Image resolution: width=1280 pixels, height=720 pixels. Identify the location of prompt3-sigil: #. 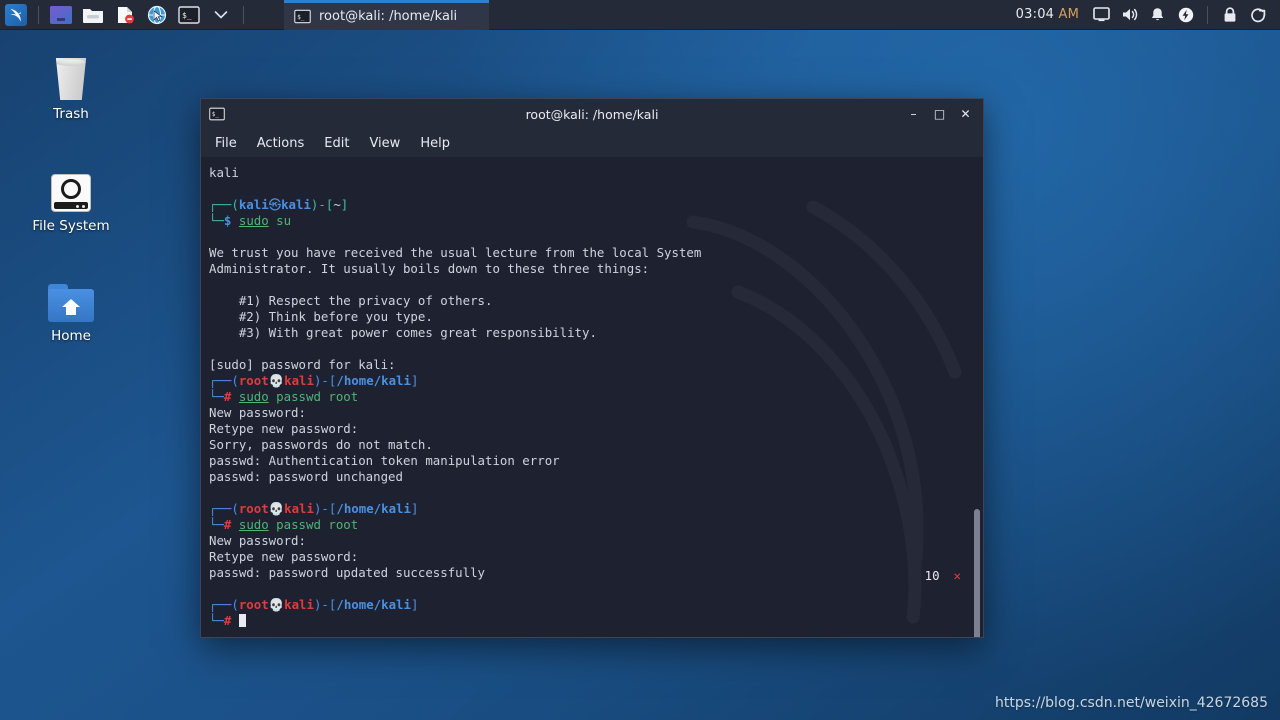
(227, 524).